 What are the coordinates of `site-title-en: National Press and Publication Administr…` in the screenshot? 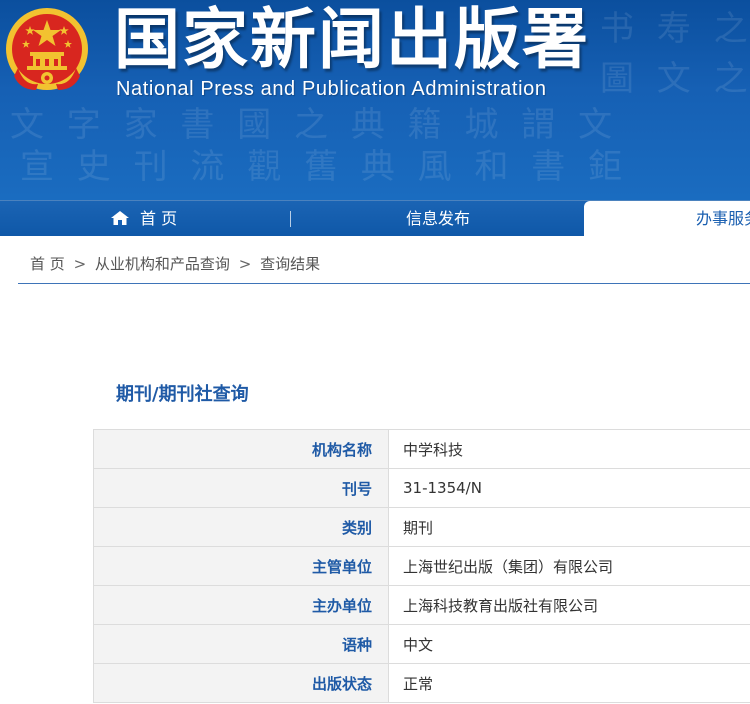 It's located at (331, 89).